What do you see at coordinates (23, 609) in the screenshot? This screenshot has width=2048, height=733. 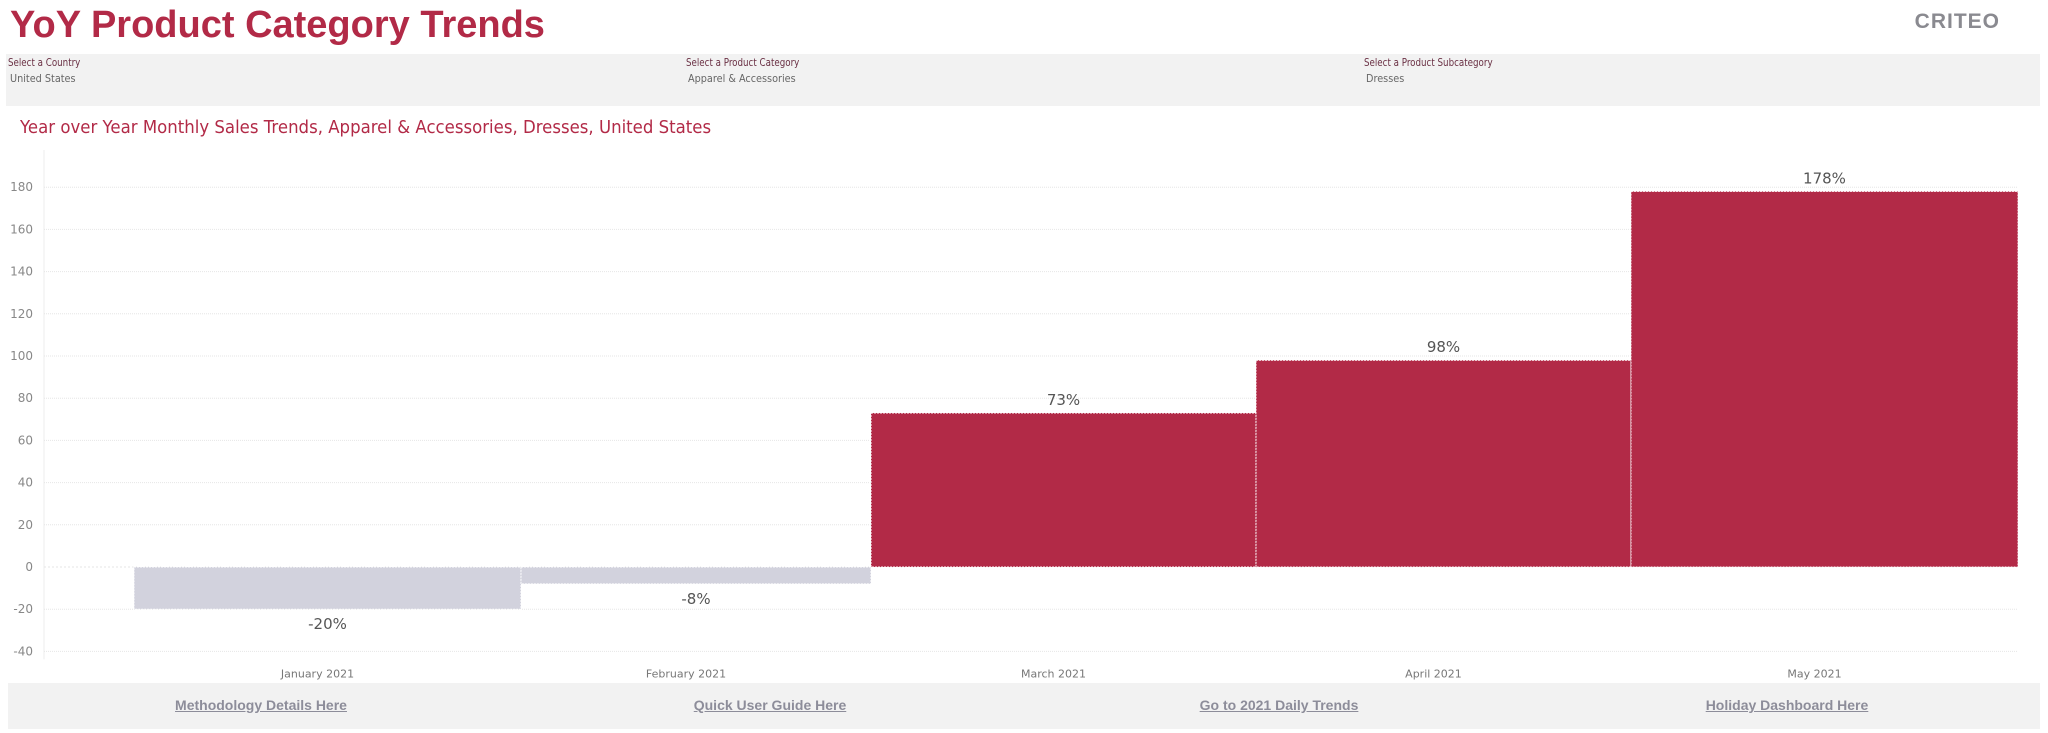 I see `y-tick-label: -20` at bounding box center [23, 609].